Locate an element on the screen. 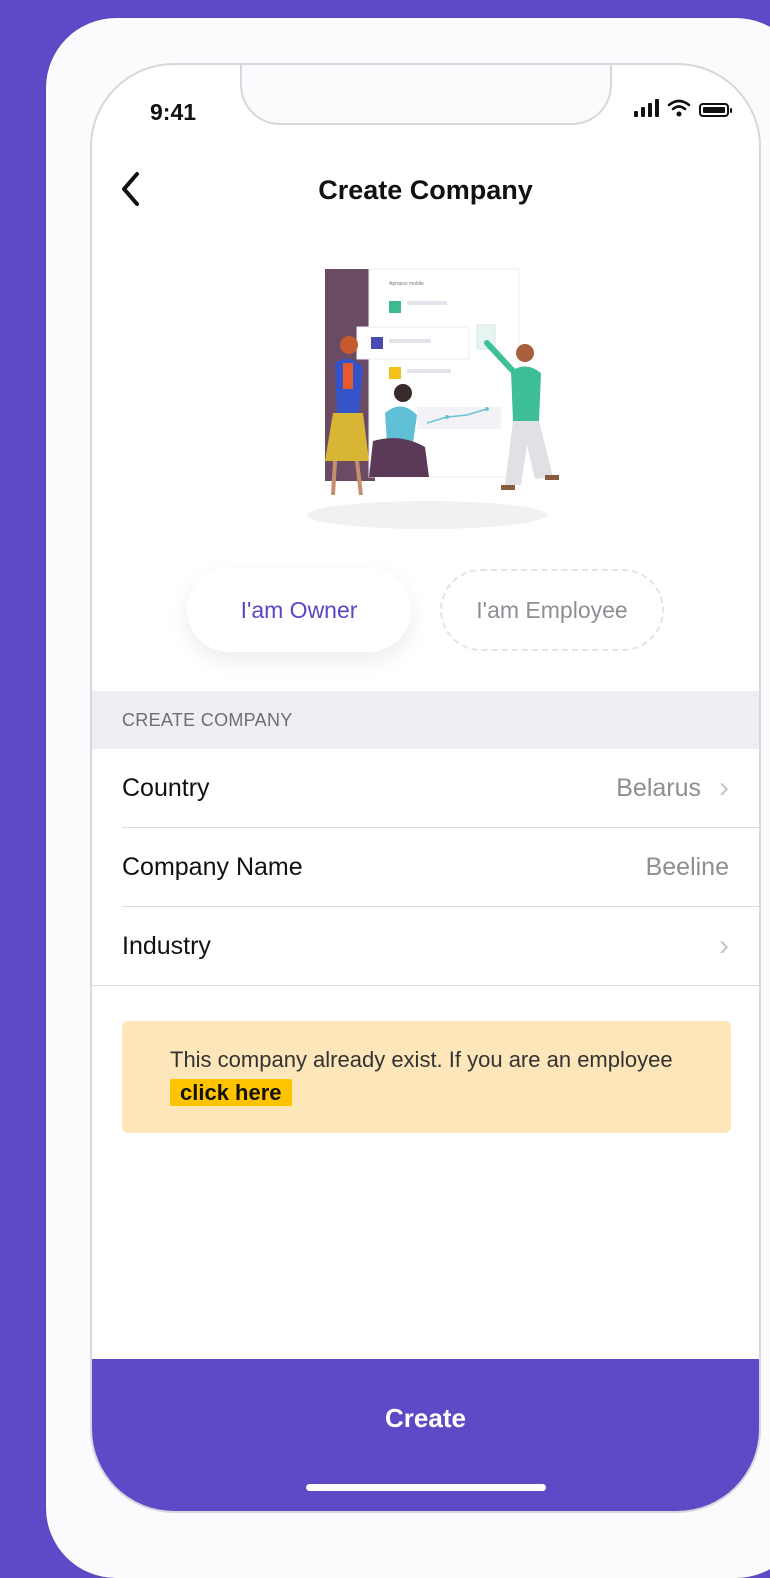  create-button: Create is located at coordinates (425, 1435).